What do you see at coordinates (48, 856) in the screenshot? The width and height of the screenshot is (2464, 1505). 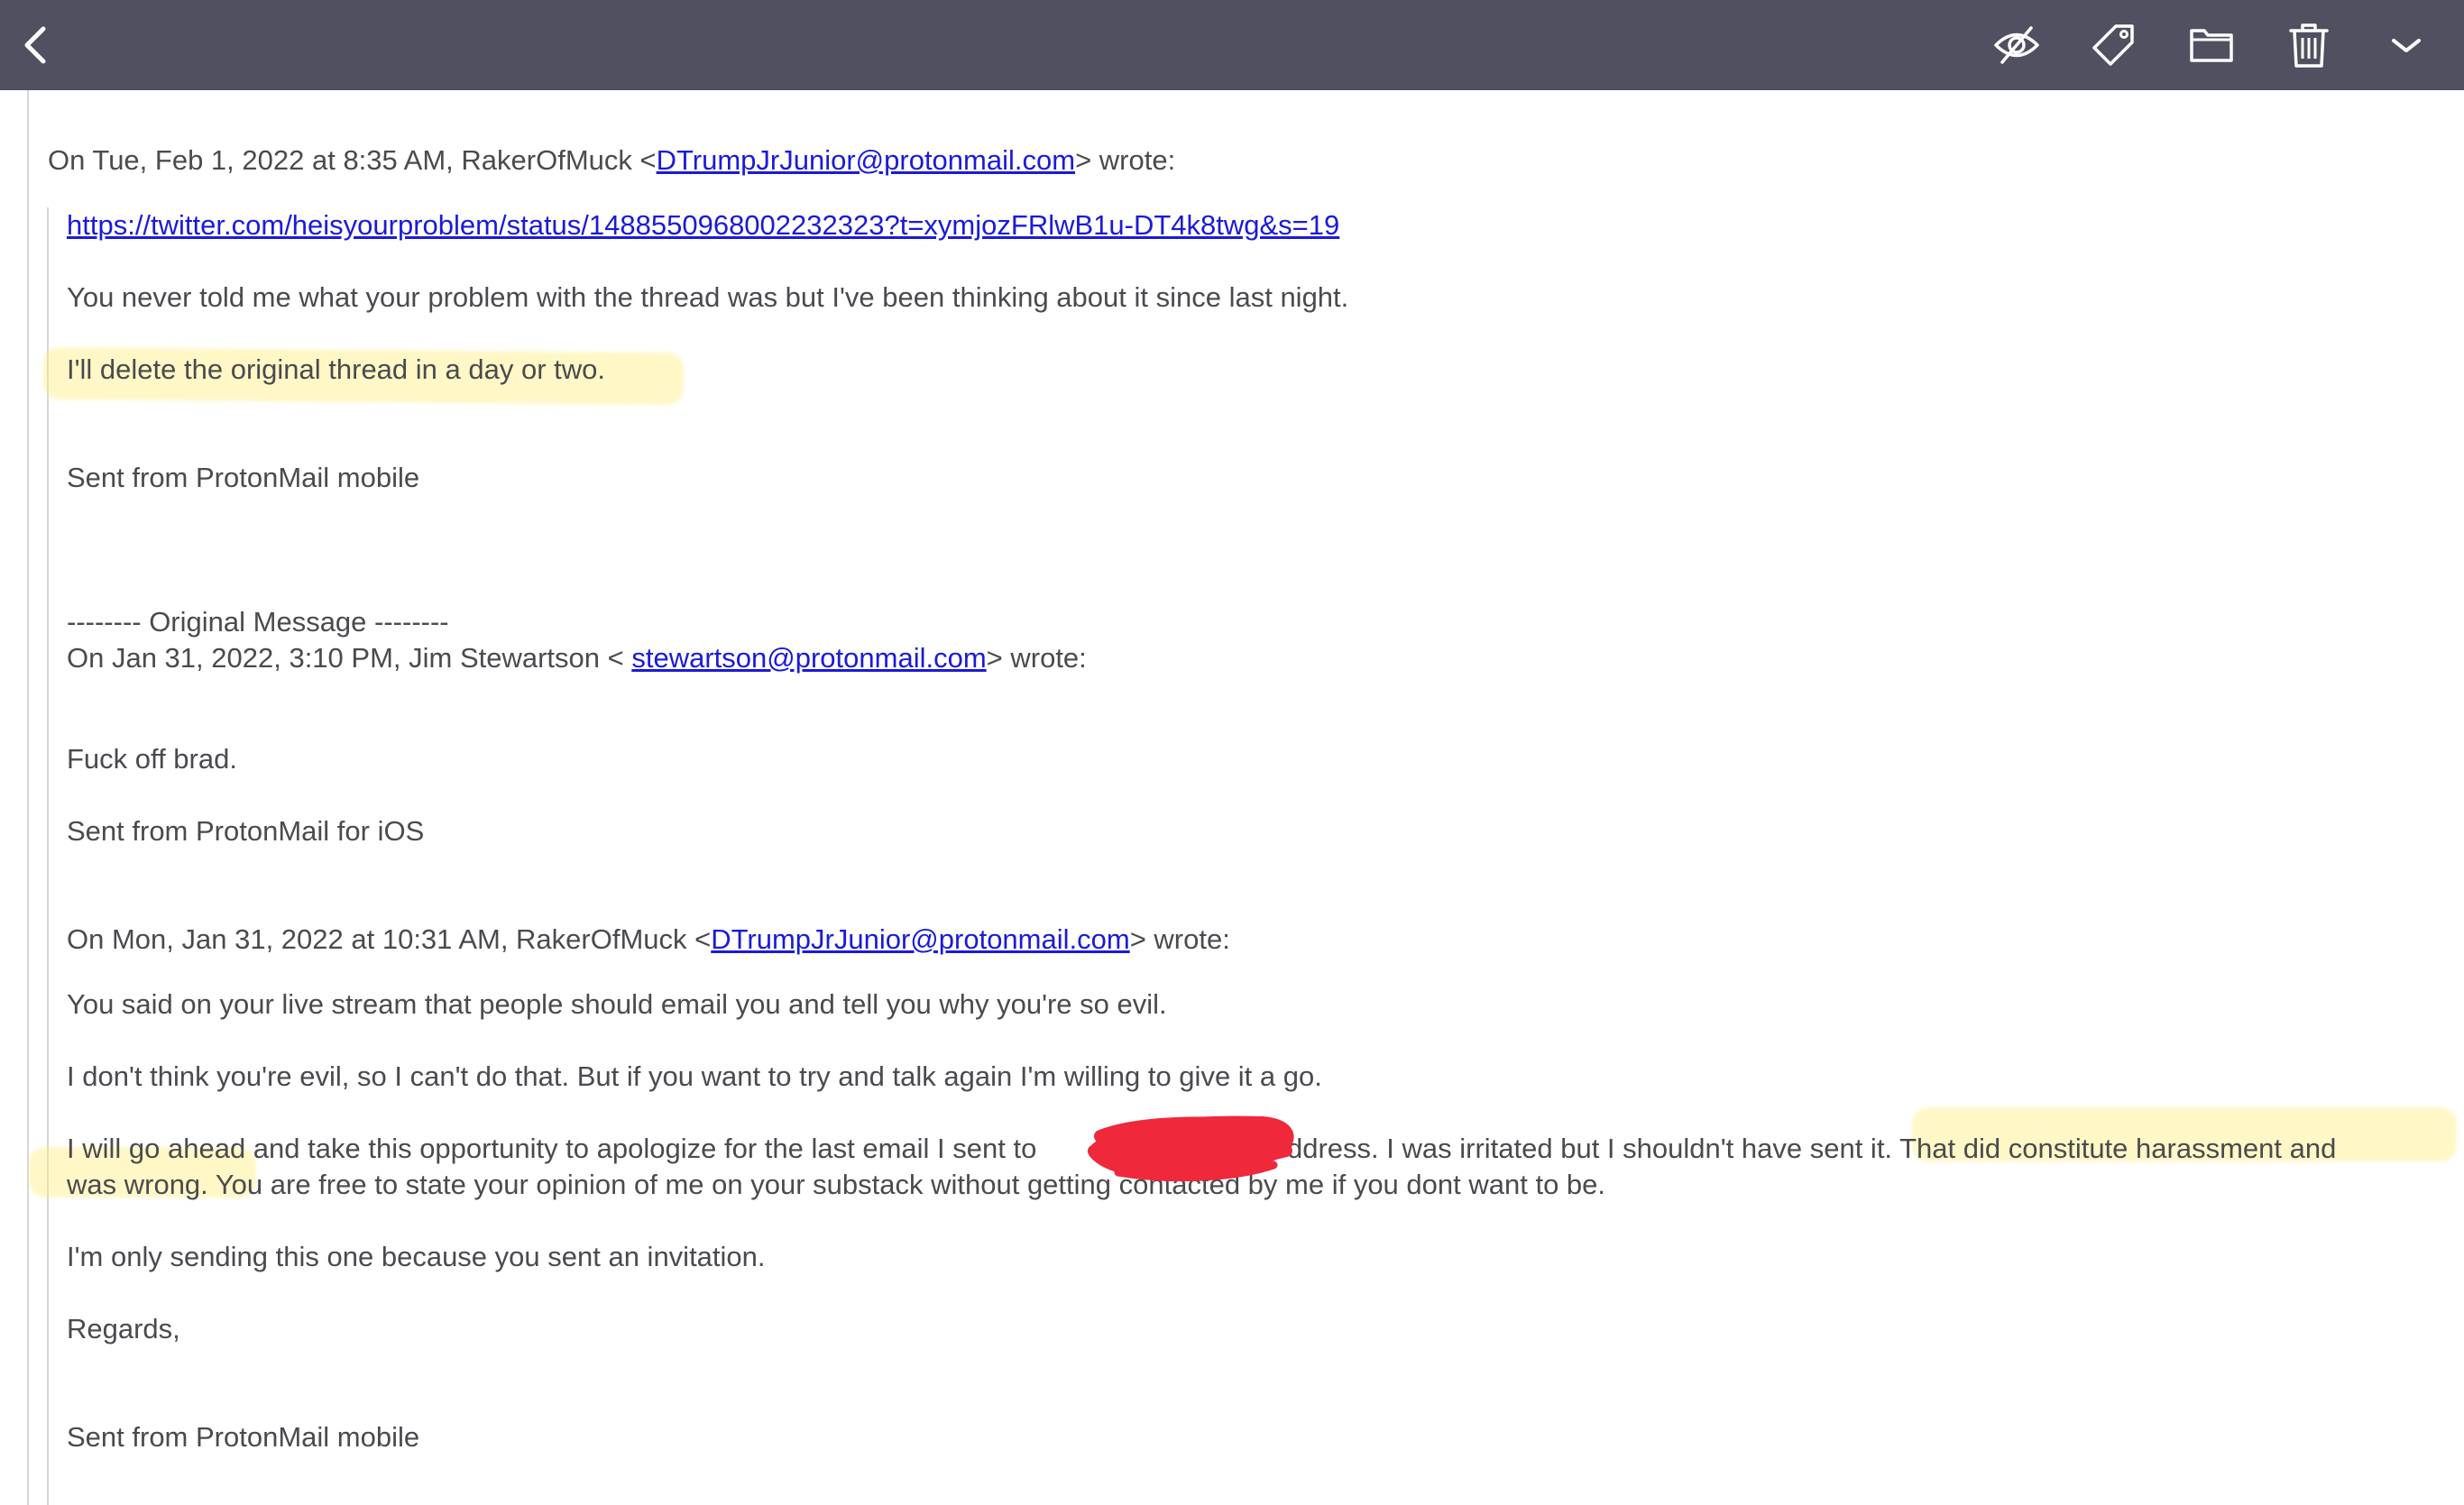 I see `quote-border-inner` at bounding box center [48, 856].